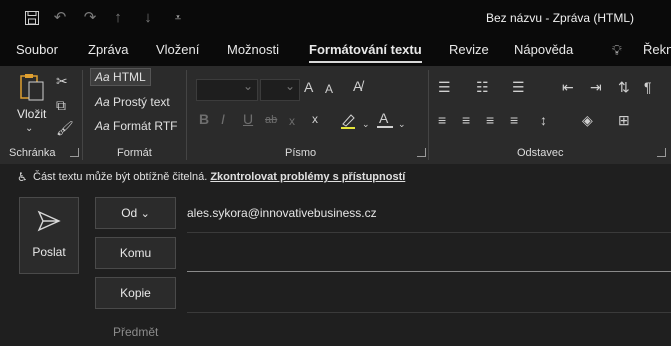 The width and height of the screenshot is (671, 346). I want to click on highlight-icon, so click(349, 122).